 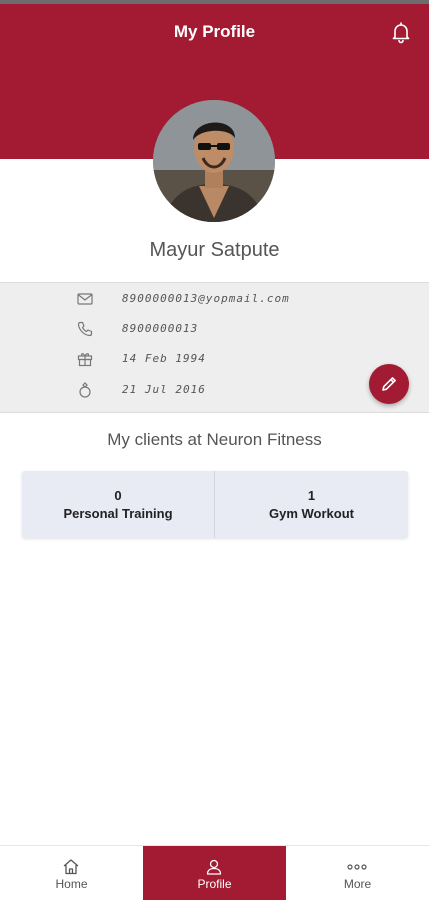 What do you see at coordinates (85, 359) in the screenshot?
I see `gift-icon` at bounding box center [85, 359].